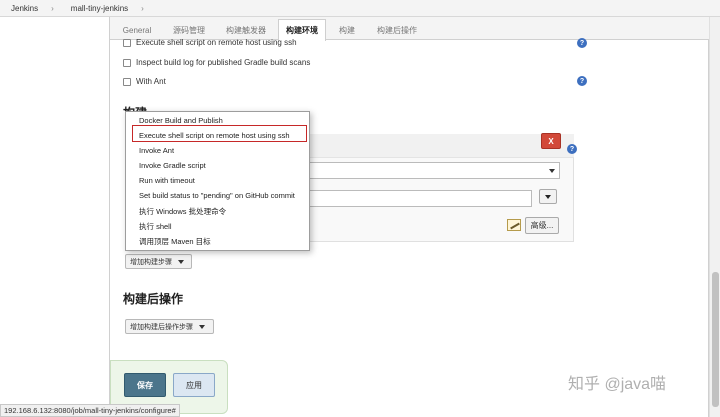  I want to click on scrollbar, so click(714, 217).